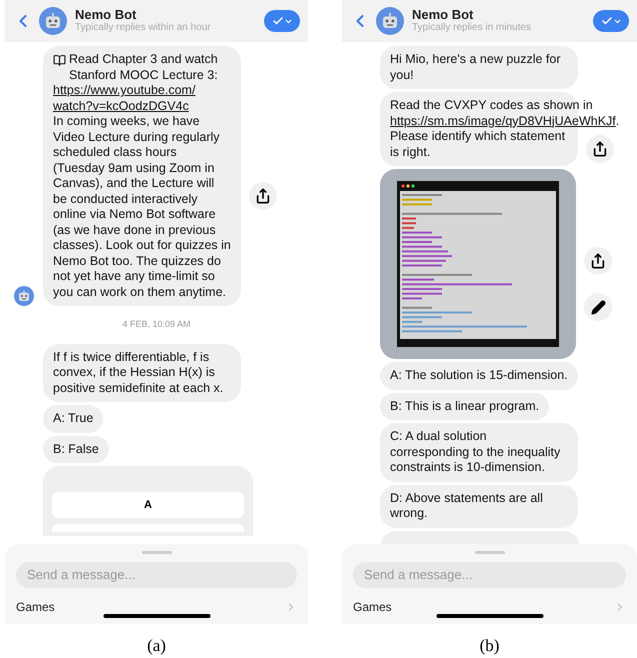 This screenshot has width=637, height=658. What do you see at coordinates (479, 376) in the screenshot?
I see `message-text: A: The solution is 15-dimension.` at bounding box center [479, 376].